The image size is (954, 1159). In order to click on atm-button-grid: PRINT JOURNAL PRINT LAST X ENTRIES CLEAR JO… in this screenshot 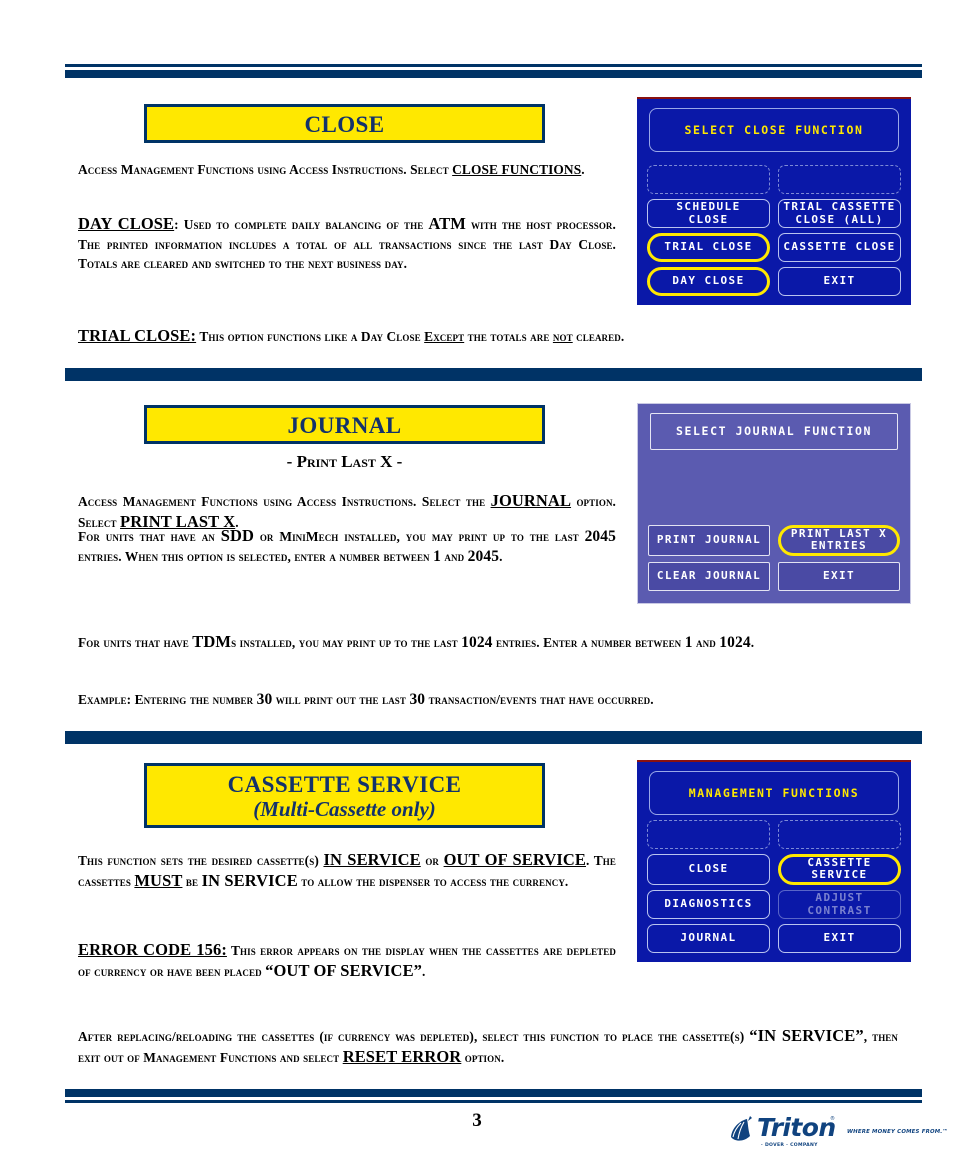, I will do `click(774, 526)`.